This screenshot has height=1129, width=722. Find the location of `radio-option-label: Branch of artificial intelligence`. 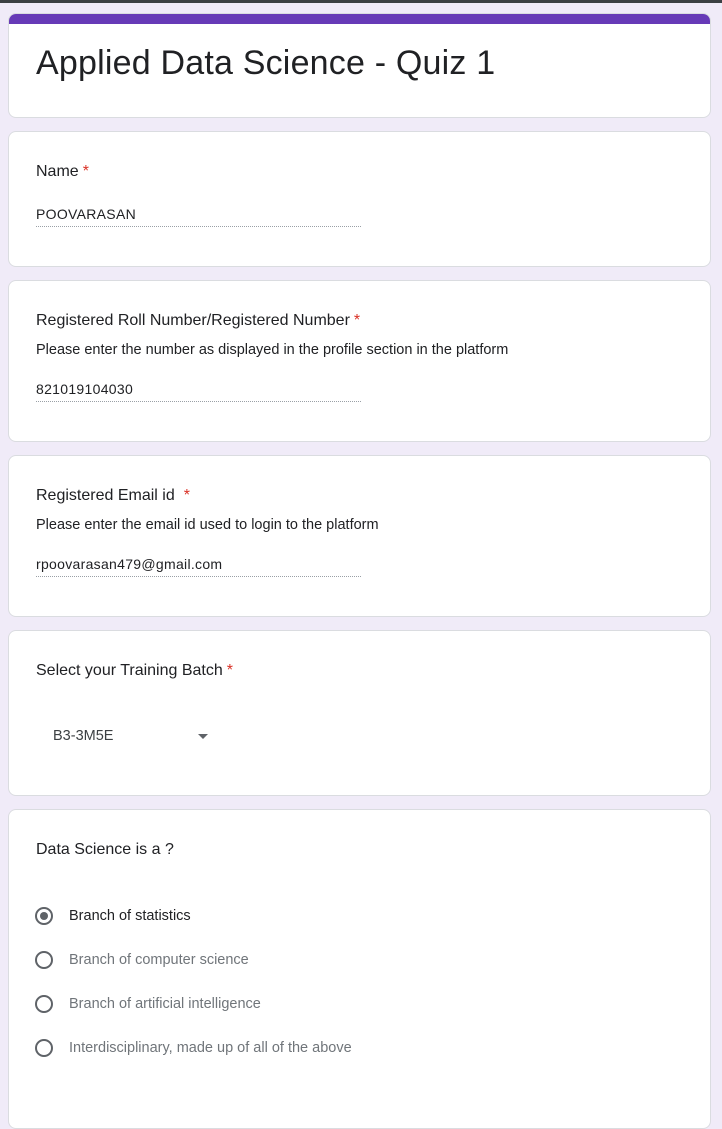

radio-option-label: Branch of artificial intelligence is located at coordinates (165, 1004).